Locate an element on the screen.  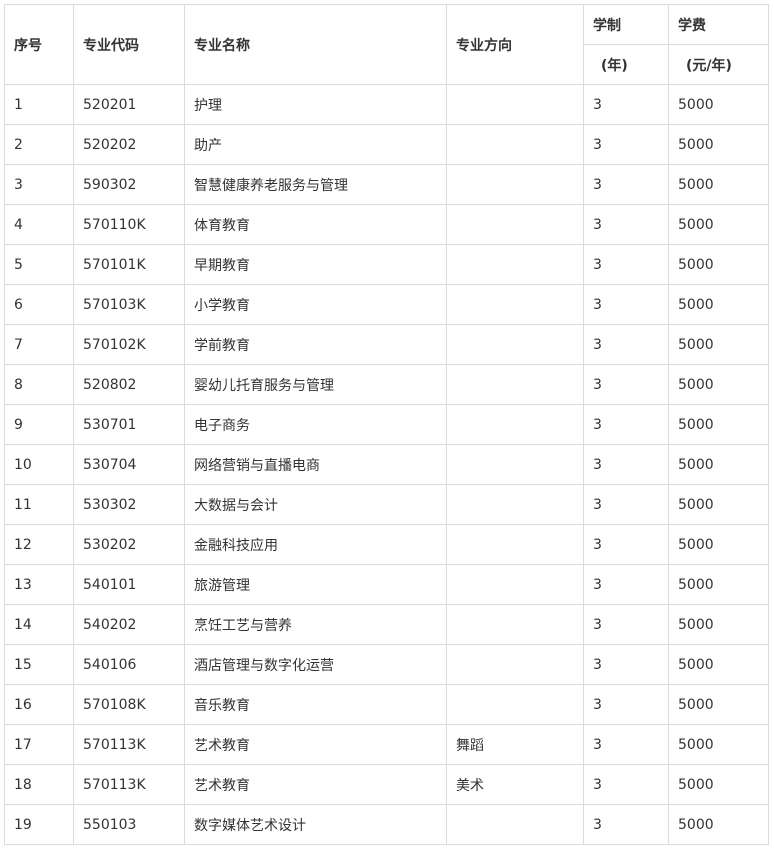
header-index: 序号 is located at coordinates (39, 44).